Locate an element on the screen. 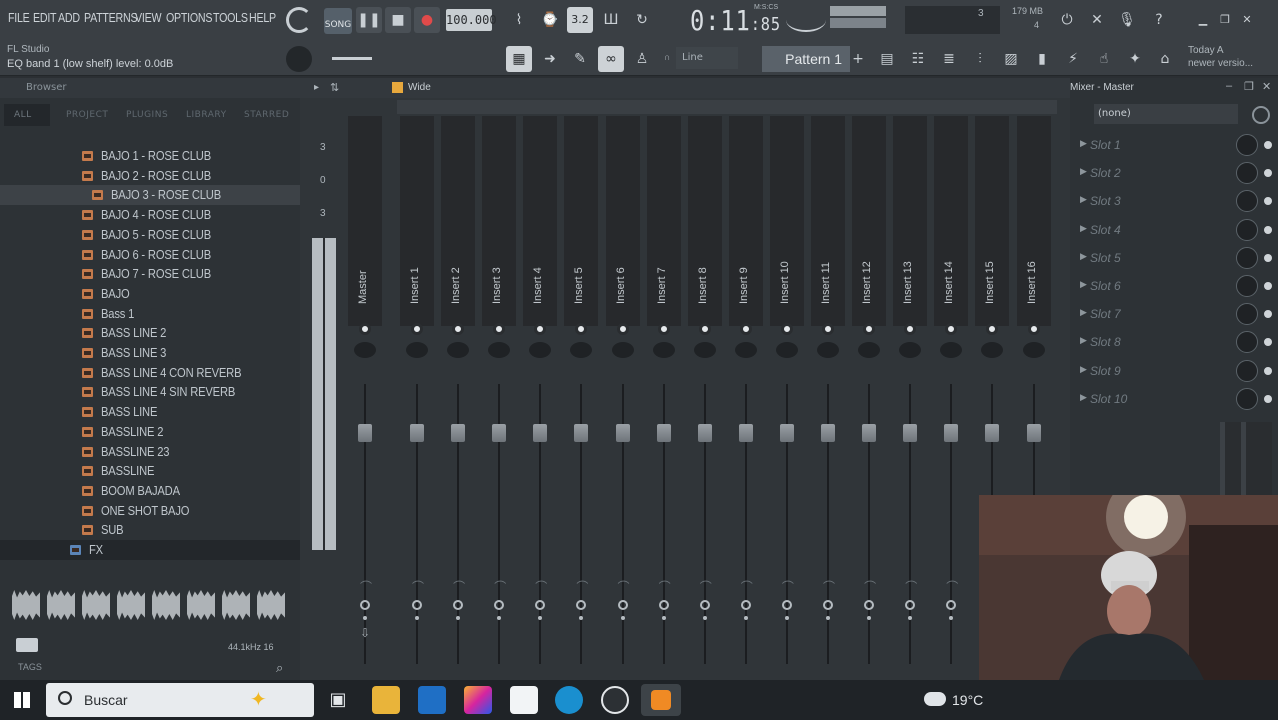  insert-knob-icon is located at coordinates (1261, 115).